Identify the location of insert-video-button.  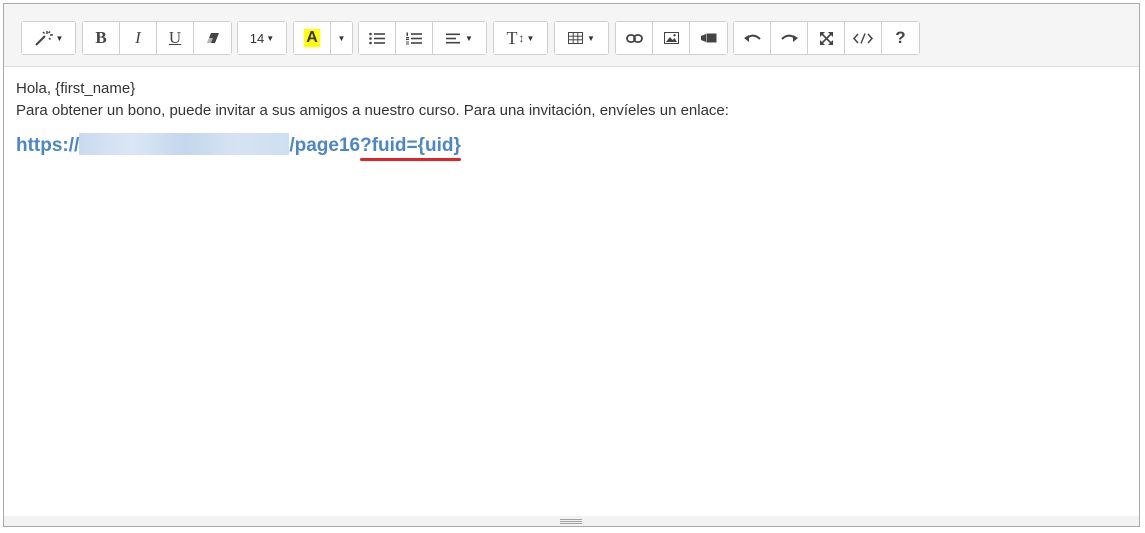
(708, 38).